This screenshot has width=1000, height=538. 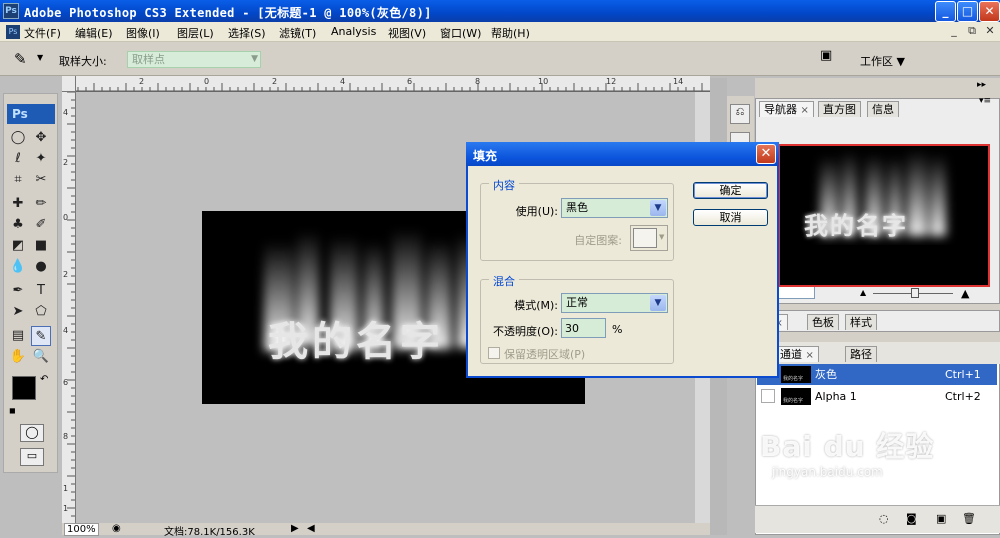 I want to click on ok-button: 确定, so click(x=730, y=190).